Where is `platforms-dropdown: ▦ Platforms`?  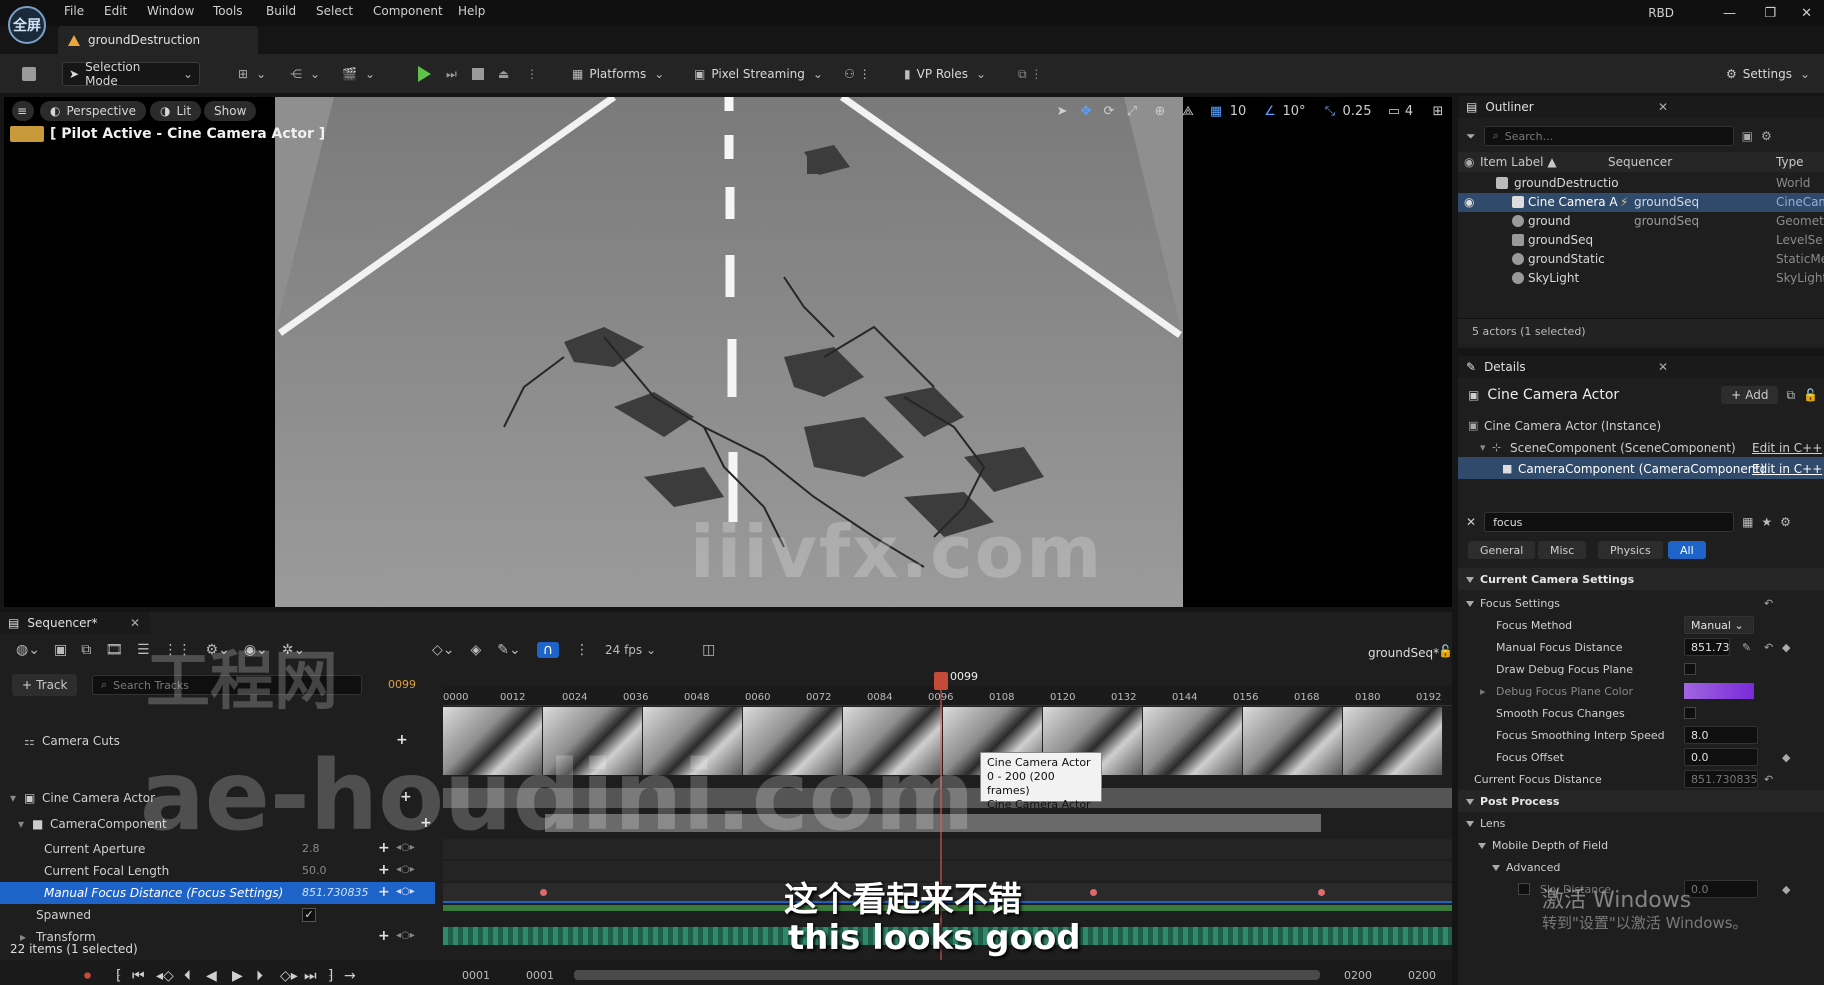
platforms-dropdown: ▦ Platforms is located at coordinates (618, 74).